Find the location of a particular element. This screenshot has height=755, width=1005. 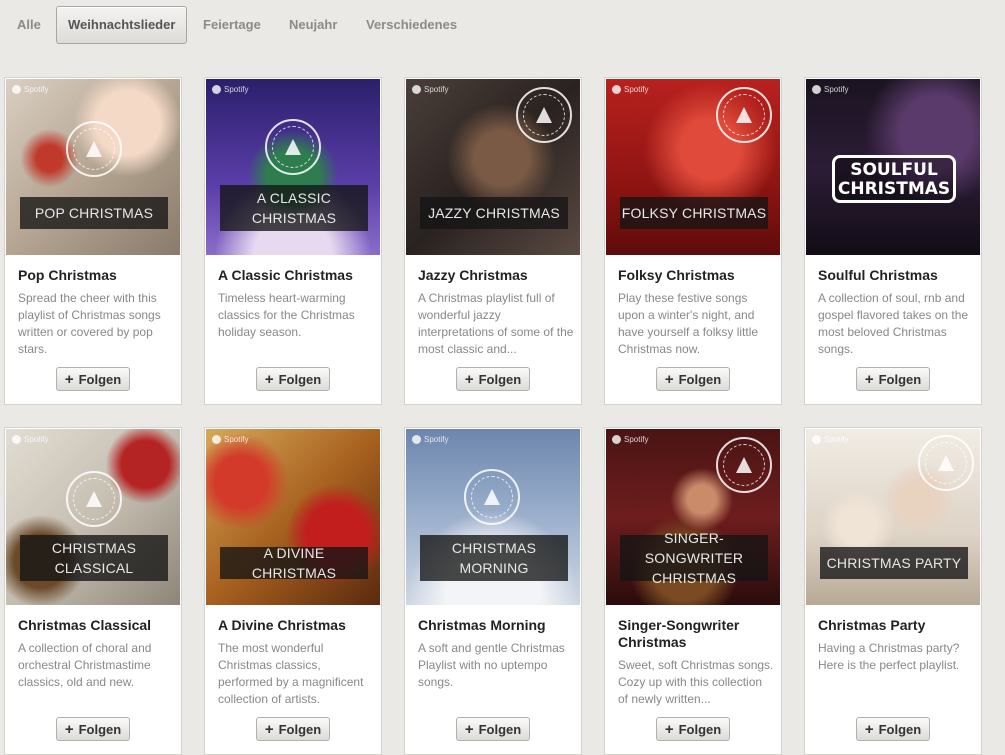

playlist-title: A Classic Christmas is located at coordinates (295, 275).